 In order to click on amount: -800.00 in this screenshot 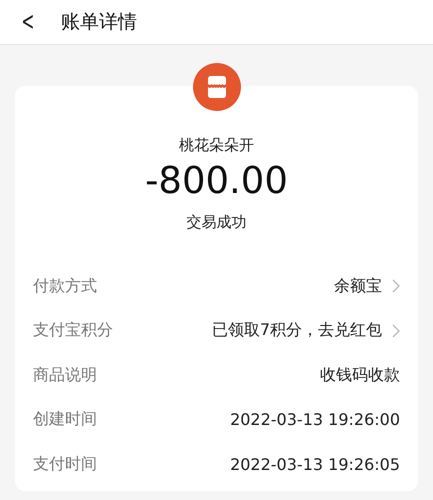, I will do `click(216, 181)`.